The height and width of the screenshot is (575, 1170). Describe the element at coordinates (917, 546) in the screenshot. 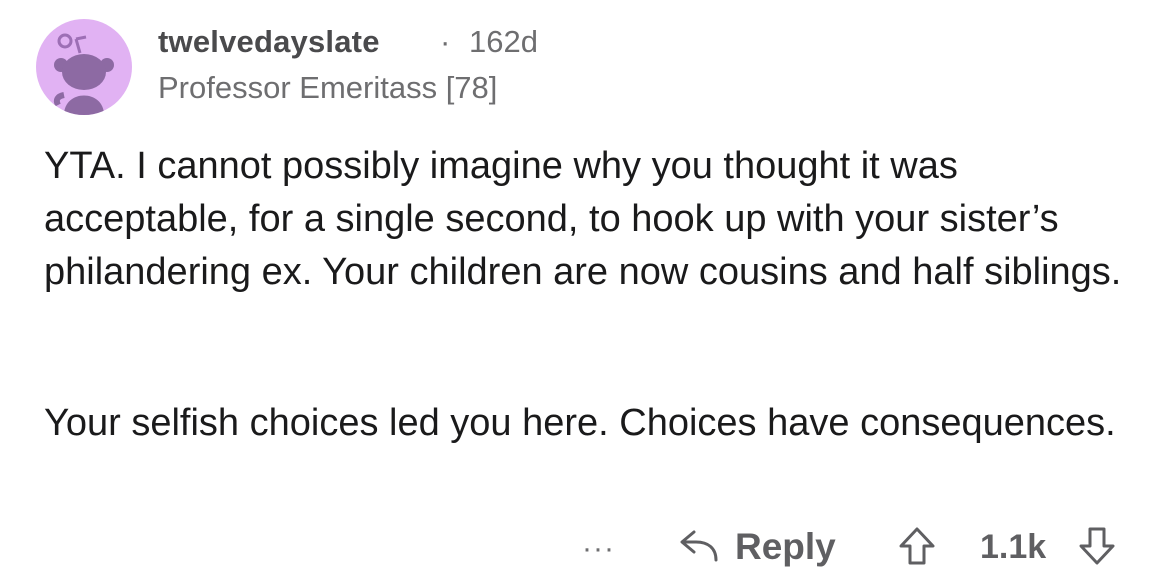

I see `upvote-arrow-icon` at that location.